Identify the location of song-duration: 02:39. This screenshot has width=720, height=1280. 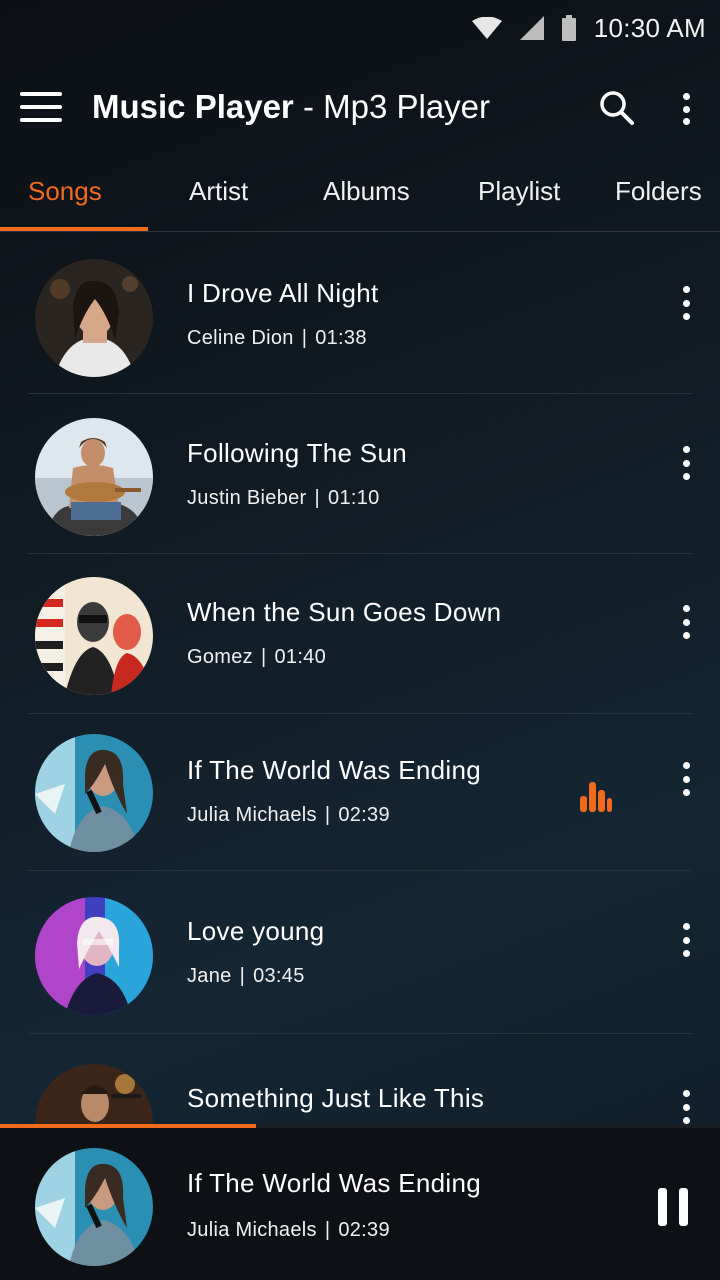
(364, 815).